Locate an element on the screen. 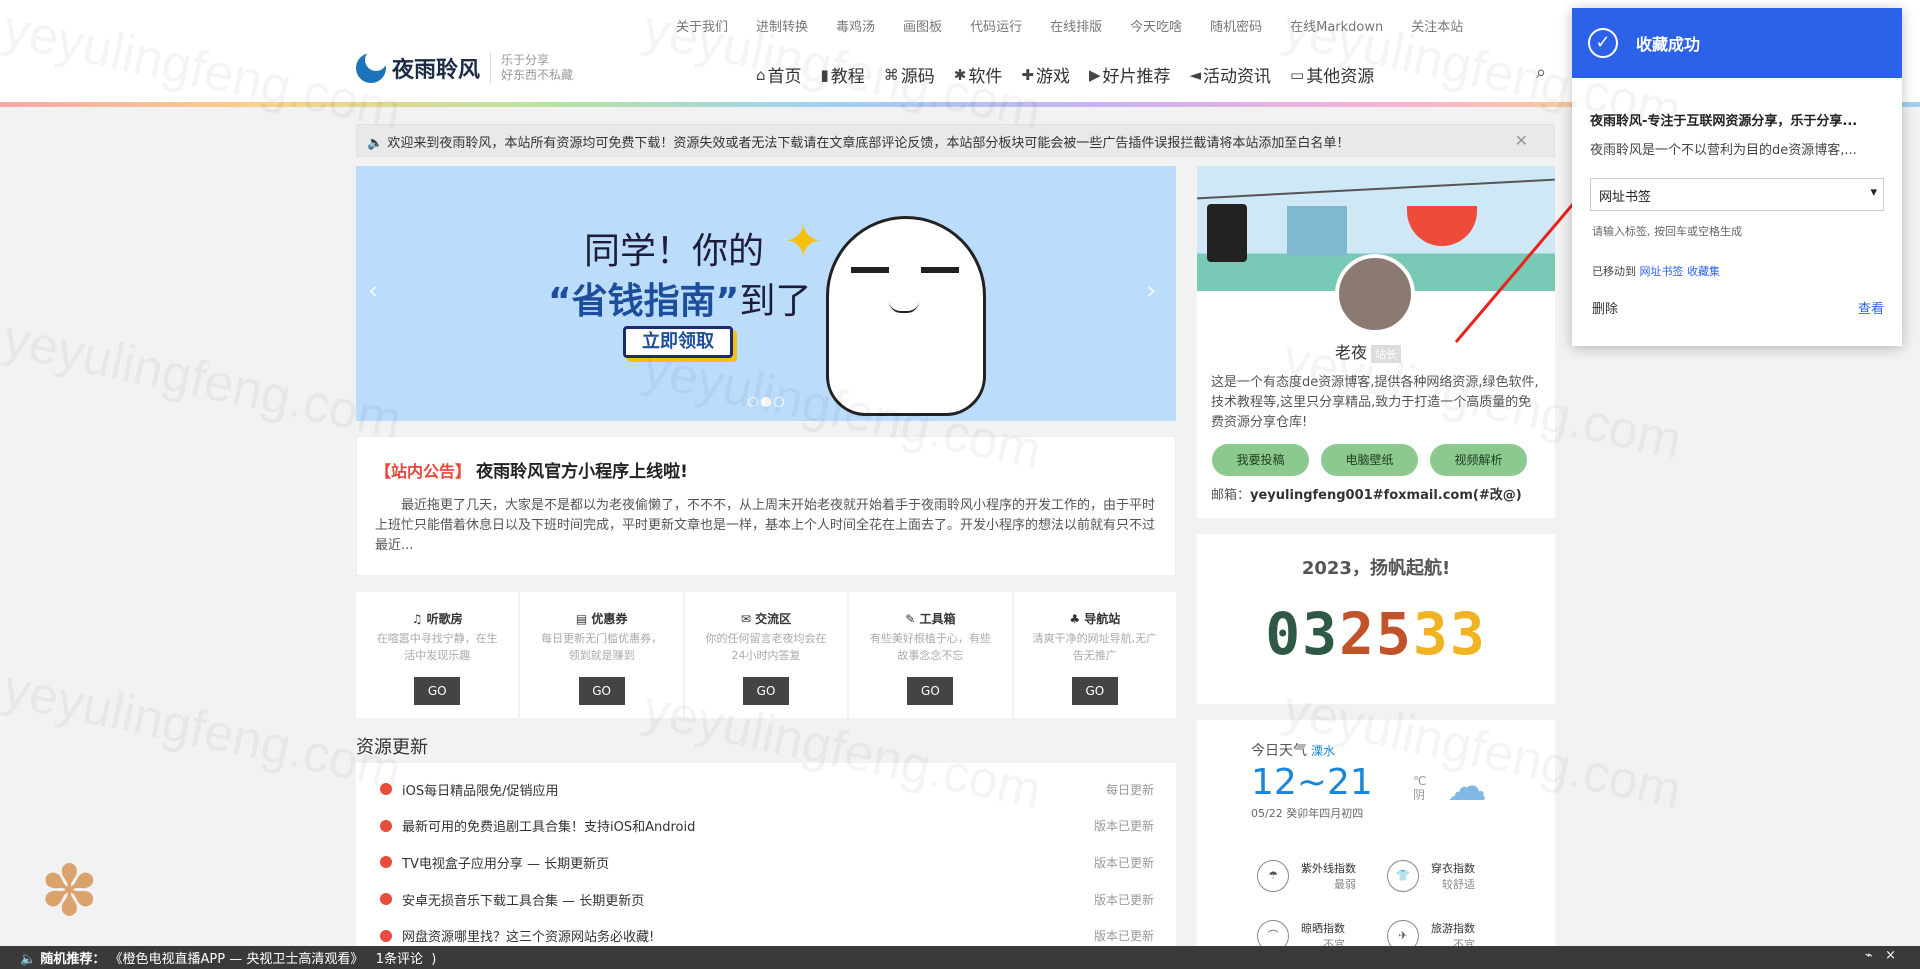 This screenshot has width=1920, height=969. logo-name: 夜雨聆风 is located at coordinates (436, 70).